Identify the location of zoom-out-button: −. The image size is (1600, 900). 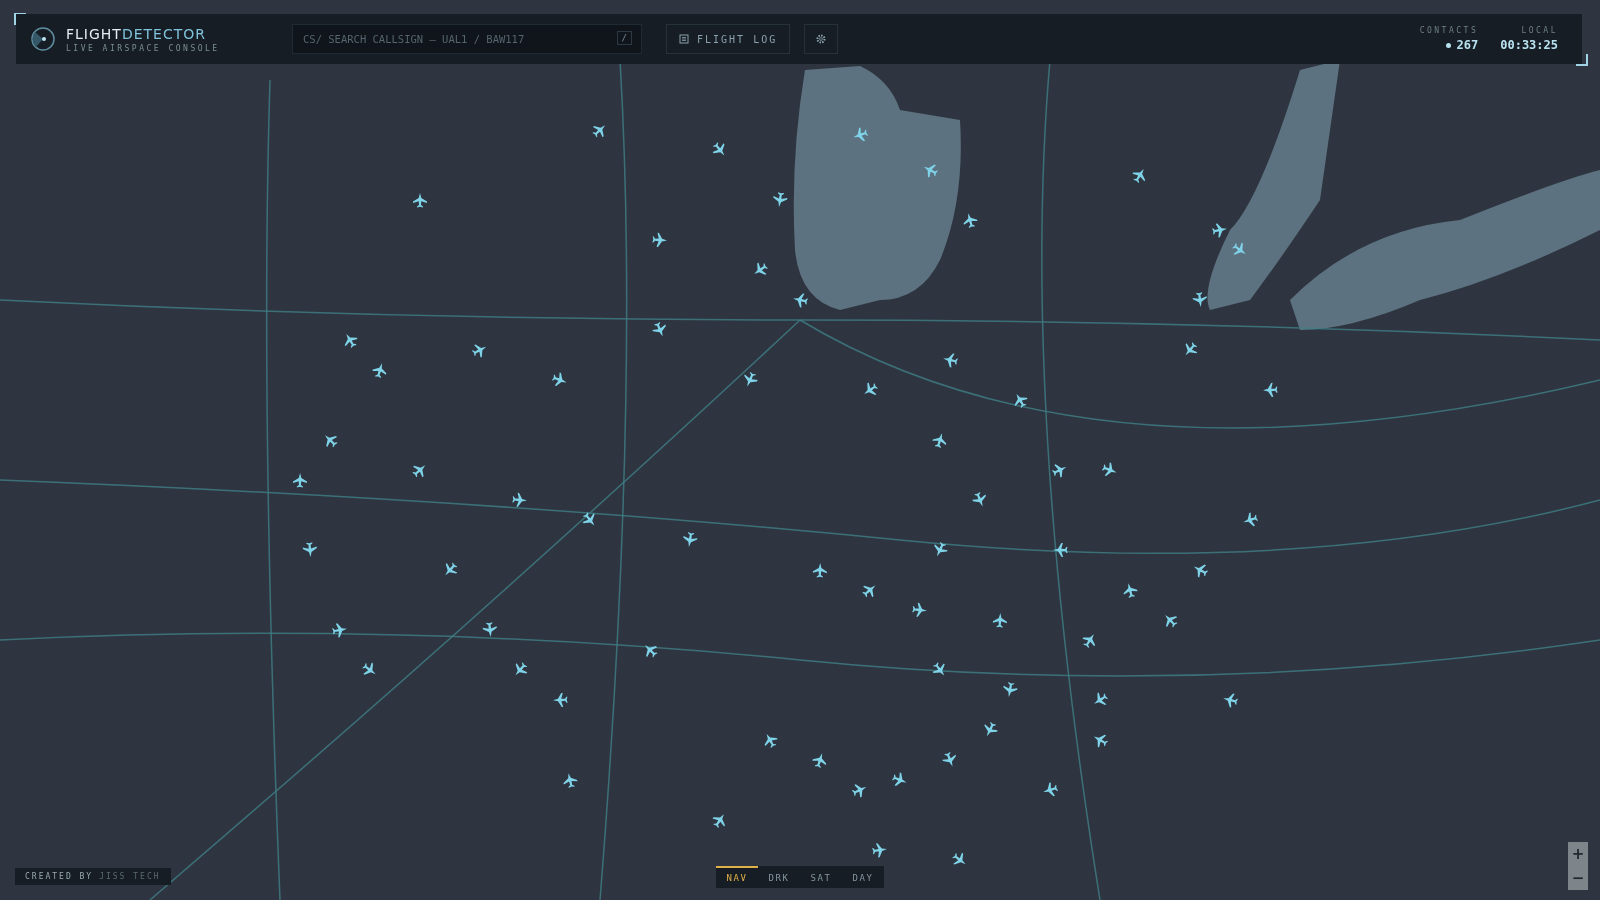
(1578, 878).